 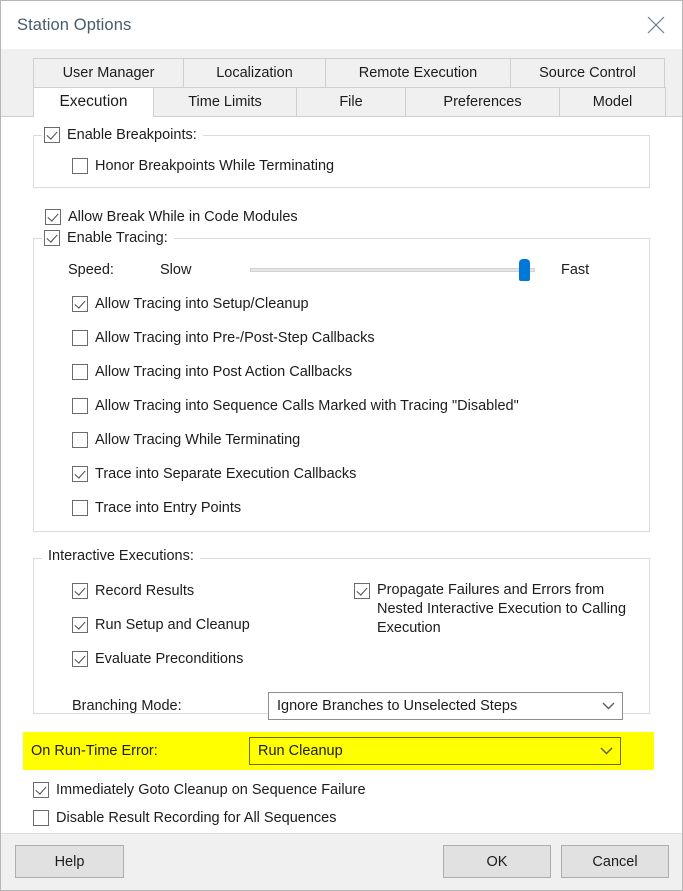 I want to click on help-button: Help, so click(x=69, y=861).